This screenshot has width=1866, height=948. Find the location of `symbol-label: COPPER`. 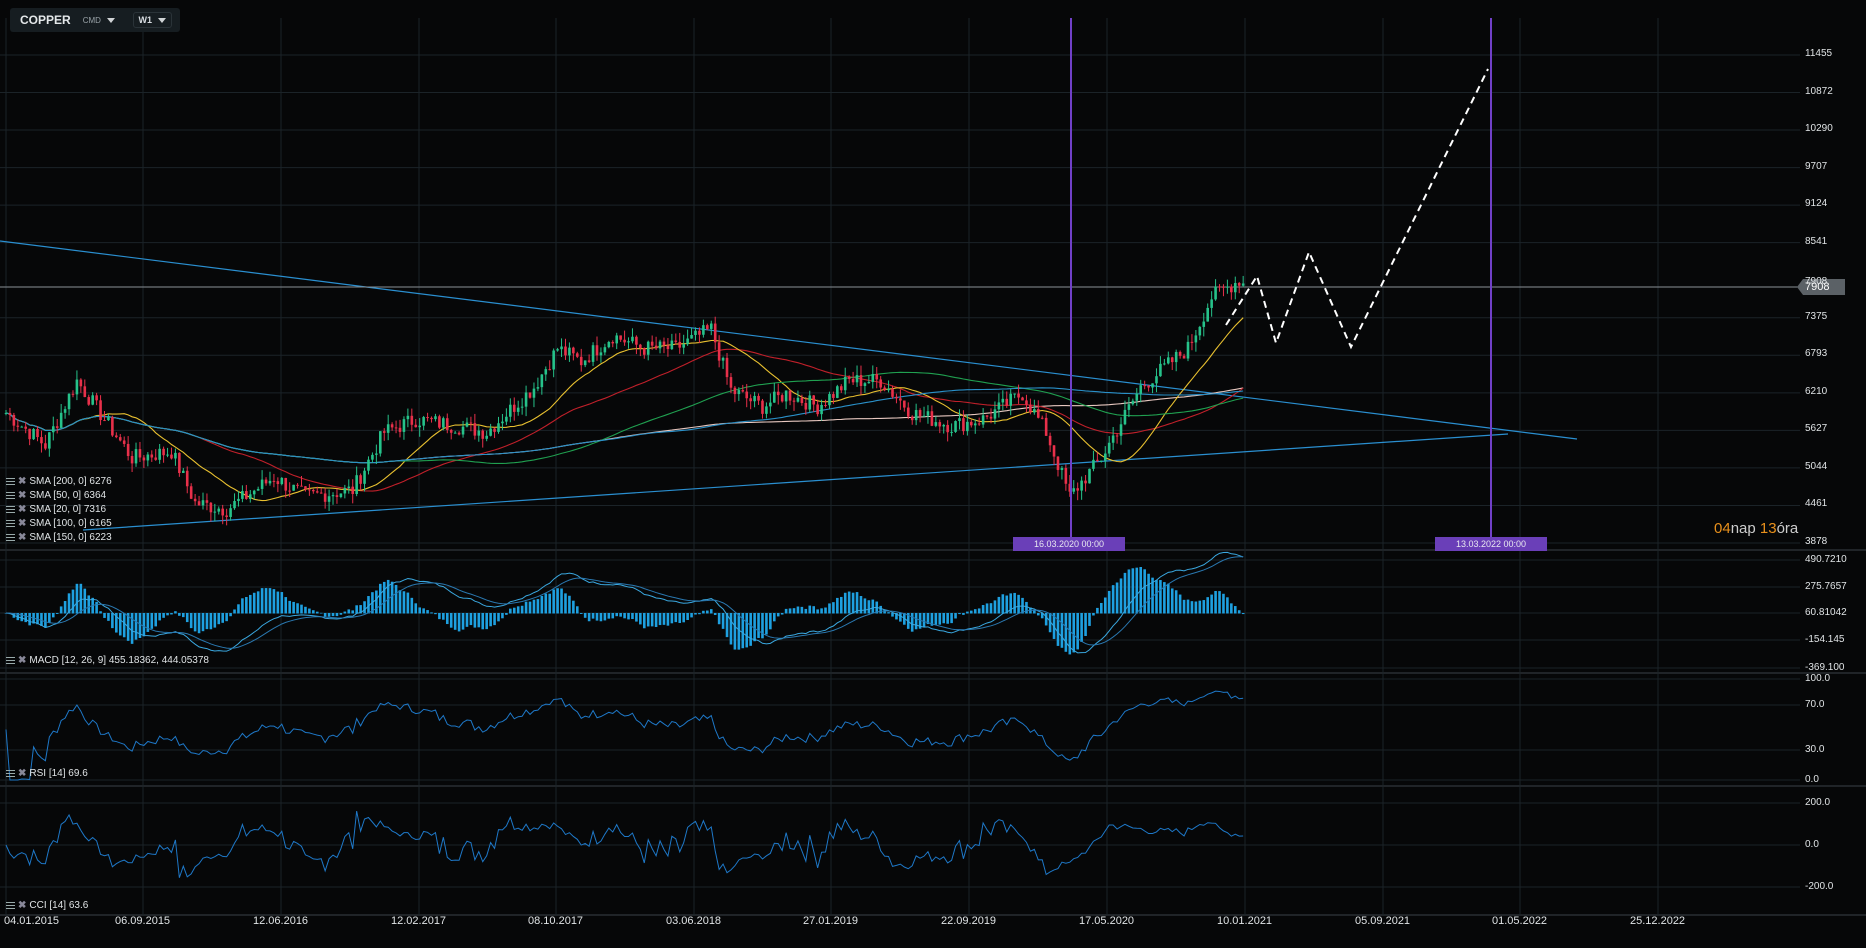

symbol-label: COPPER is located at coordinates (45, 20).